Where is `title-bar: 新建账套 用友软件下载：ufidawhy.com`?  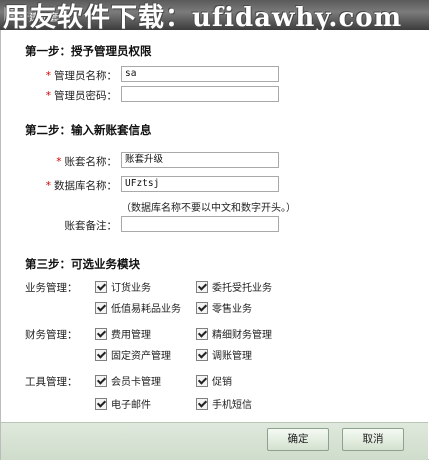
title-bar: 新建账套 用友软件下载：ufidawhy.com is located at coordinates (214, 16).